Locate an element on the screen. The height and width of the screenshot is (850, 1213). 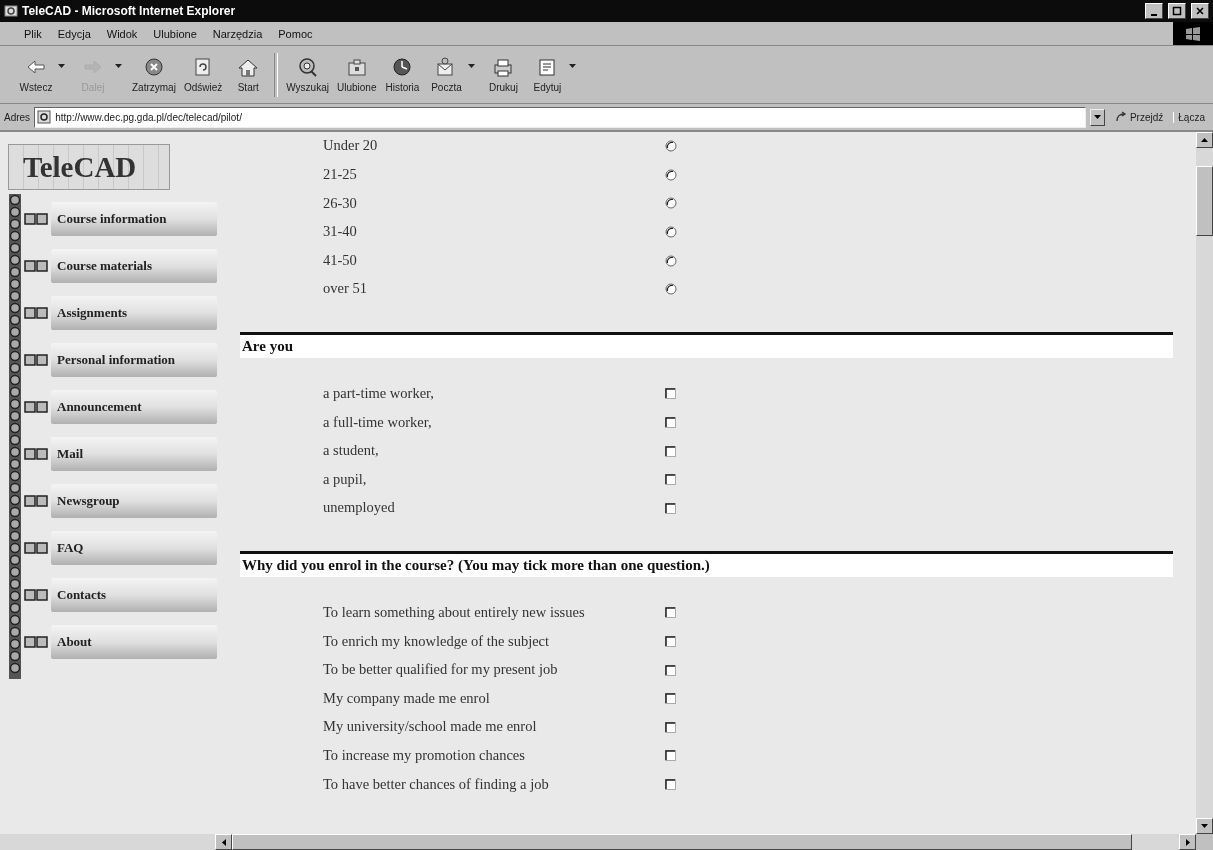
menu-item: Plik is located at coordinates (33, 33).